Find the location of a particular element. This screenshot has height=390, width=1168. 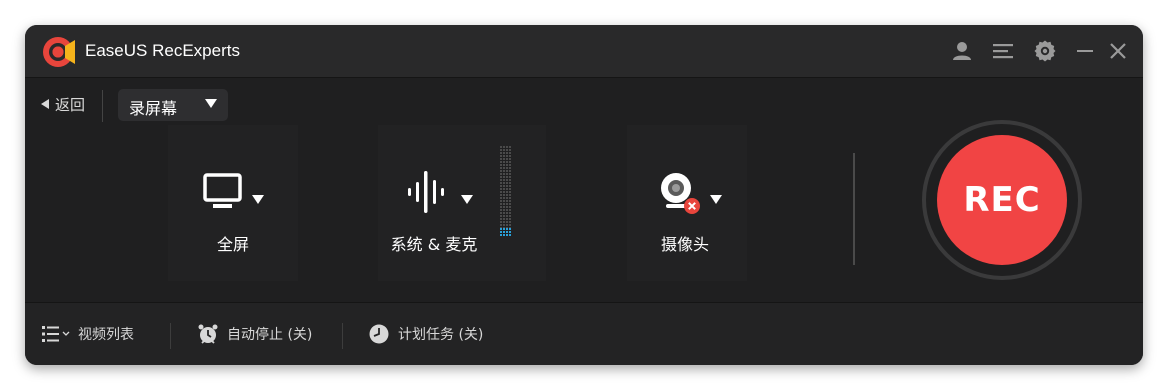

schedule-button: 计划任务 (关) is located at coordinates (425, 334).